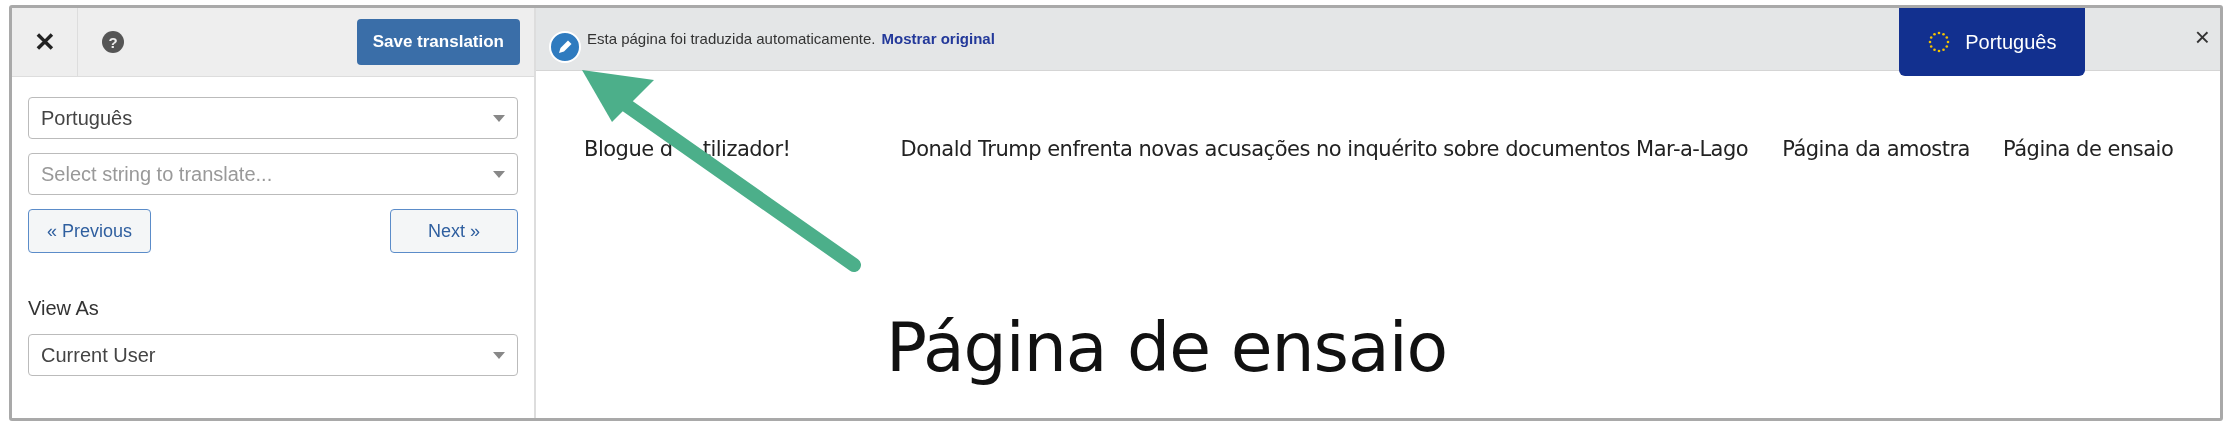 This screenshot has width=2232, height=432. Describe the element at coordinates (1167, 348) in the screenshot. I see `page-title: Página de ensaio` at that location.